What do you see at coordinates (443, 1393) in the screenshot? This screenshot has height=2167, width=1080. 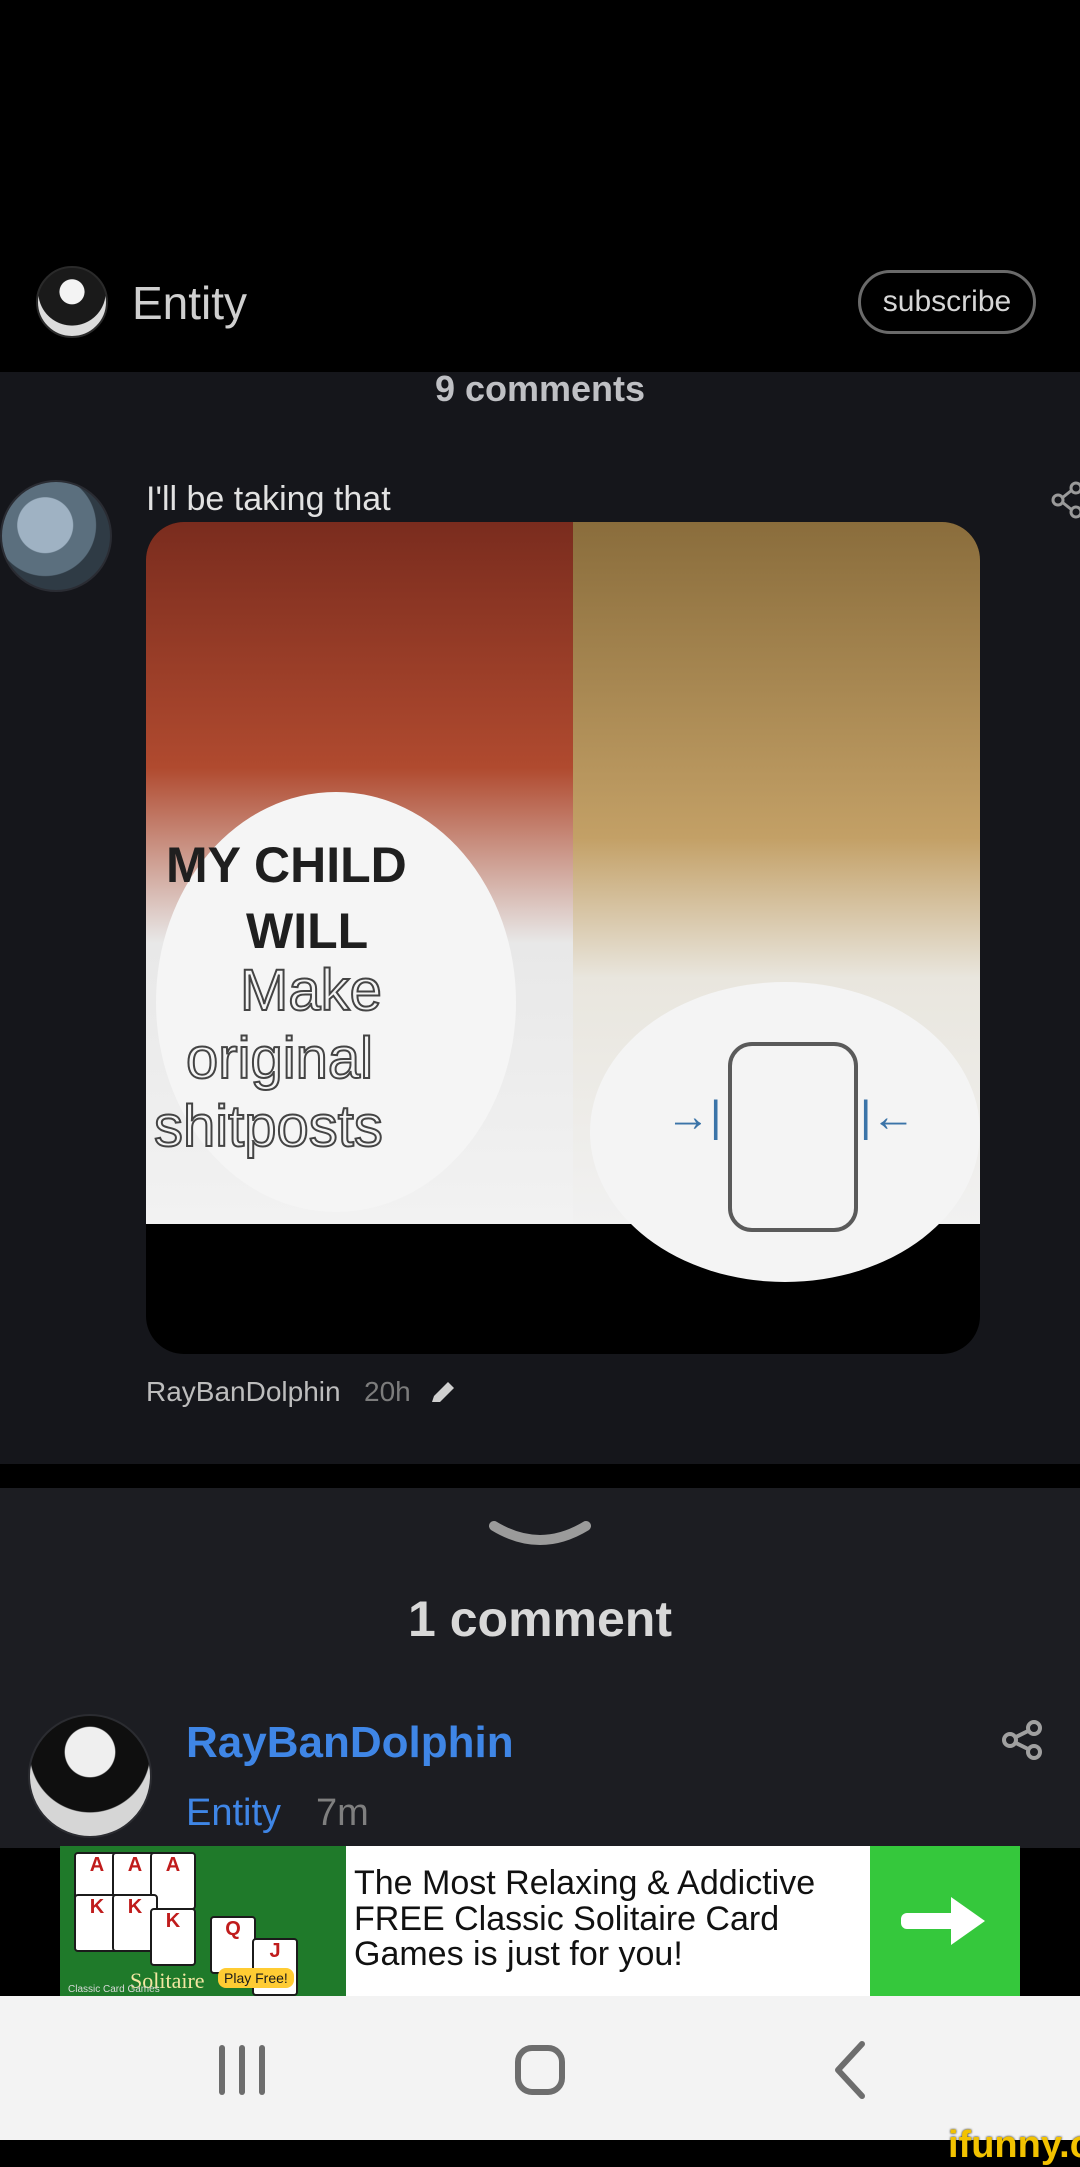 I see `pencil-icon` at bounding box center [443, 1393].